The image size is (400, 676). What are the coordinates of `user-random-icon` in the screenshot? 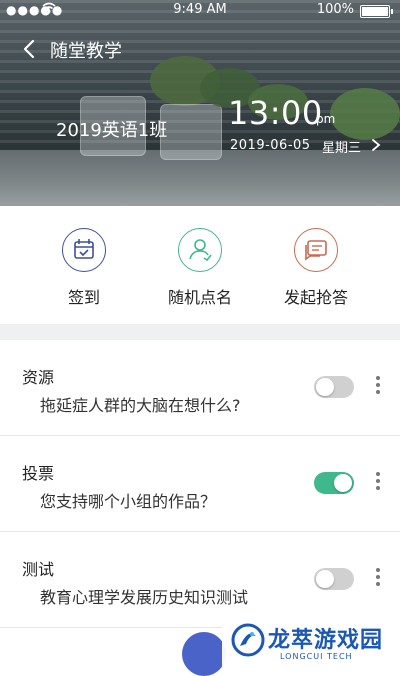 It's located at (200, 250).